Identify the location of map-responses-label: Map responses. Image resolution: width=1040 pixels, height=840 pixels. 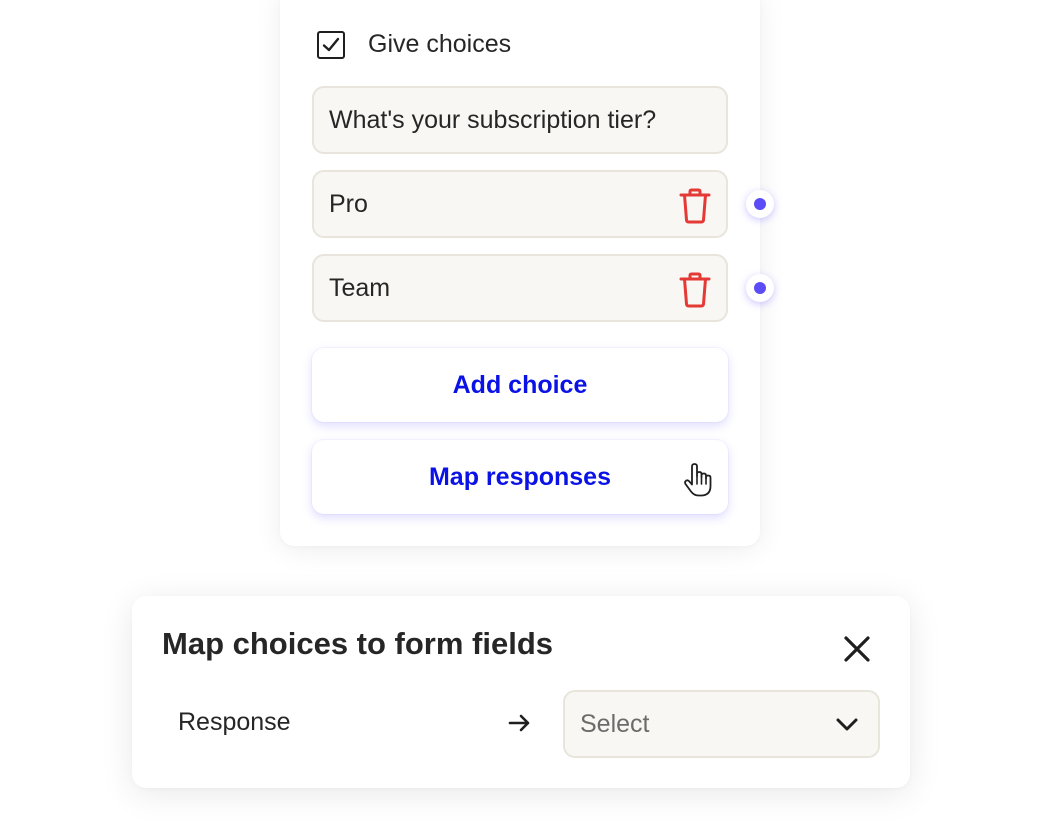
(519, 476).